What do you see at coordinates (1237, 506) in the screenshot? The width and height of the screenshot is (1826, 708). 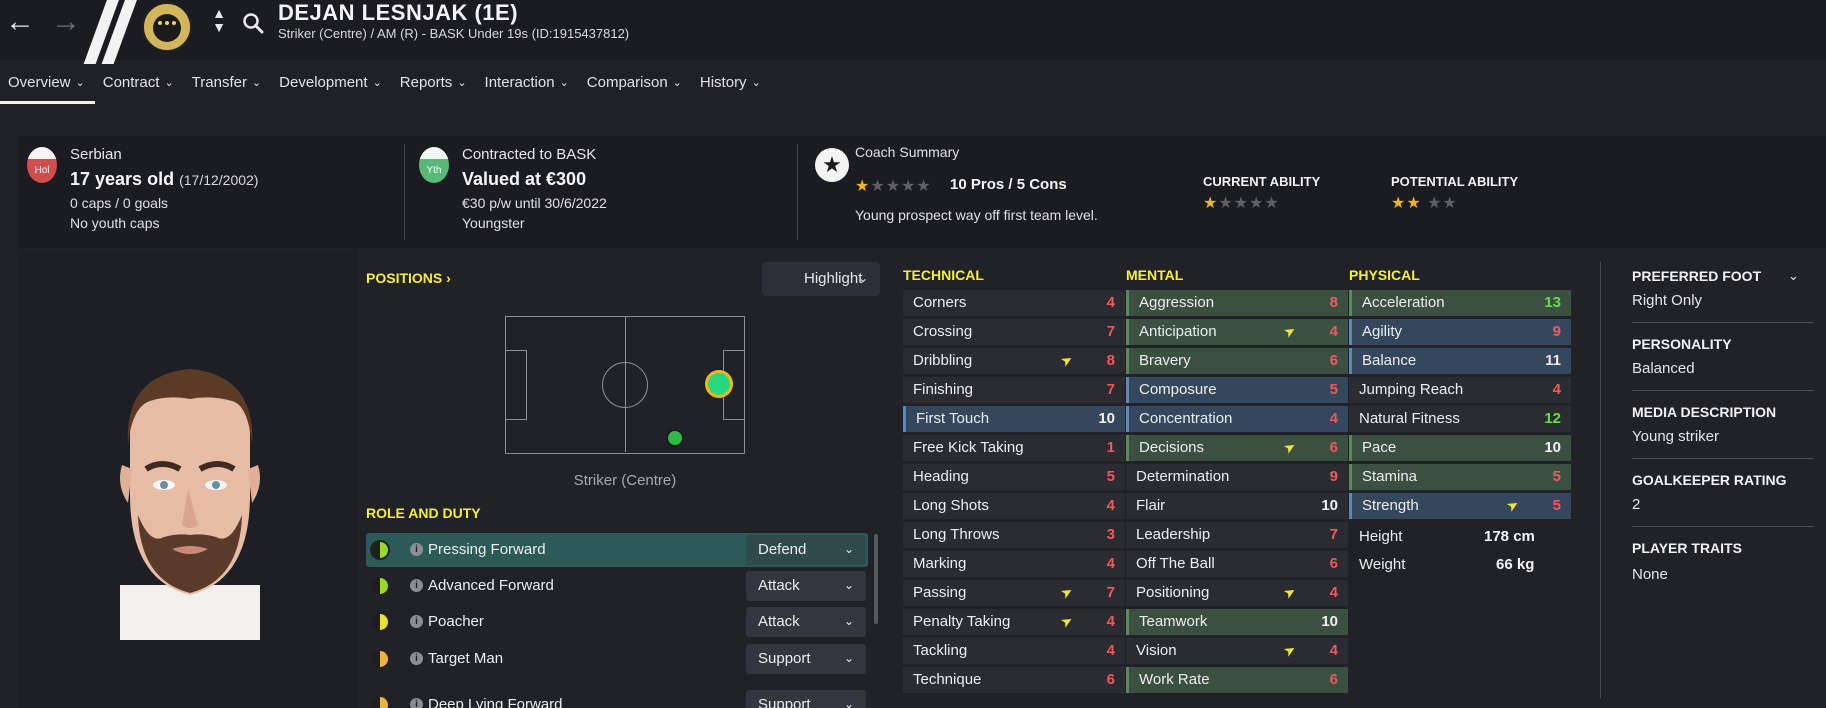 I see `attribute-row: Flair 10` at bounding box center [1237, 506].